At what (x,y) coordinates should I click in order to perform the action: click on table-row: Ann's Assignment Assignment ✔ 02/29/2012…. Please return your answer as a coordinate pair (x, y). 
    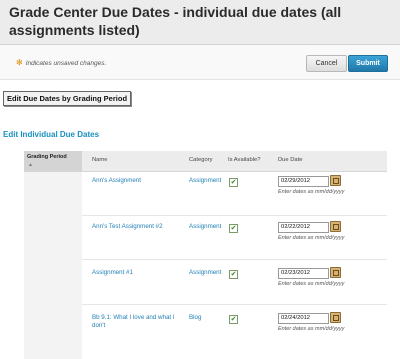
    Looking at the image, I should click on (205, 194).